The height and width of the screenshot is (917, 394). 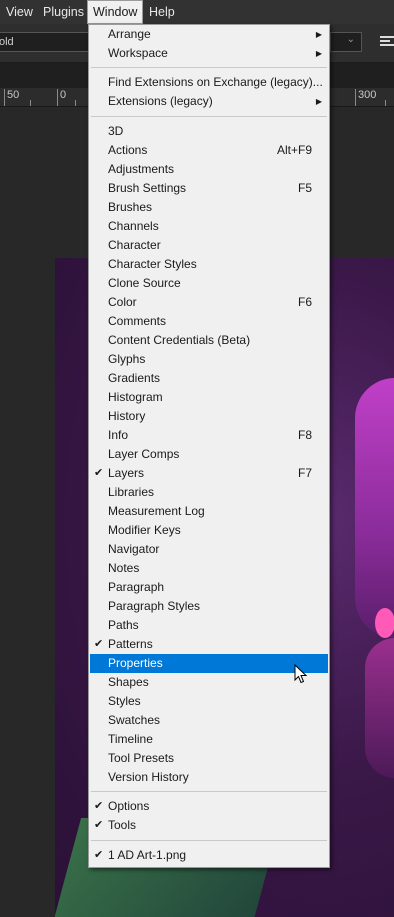 What do you see at coordinates (209, 150) in the screenshot?
I see `menu-item-actions: Actions Alt+F9` at bounding box center [209, 150].